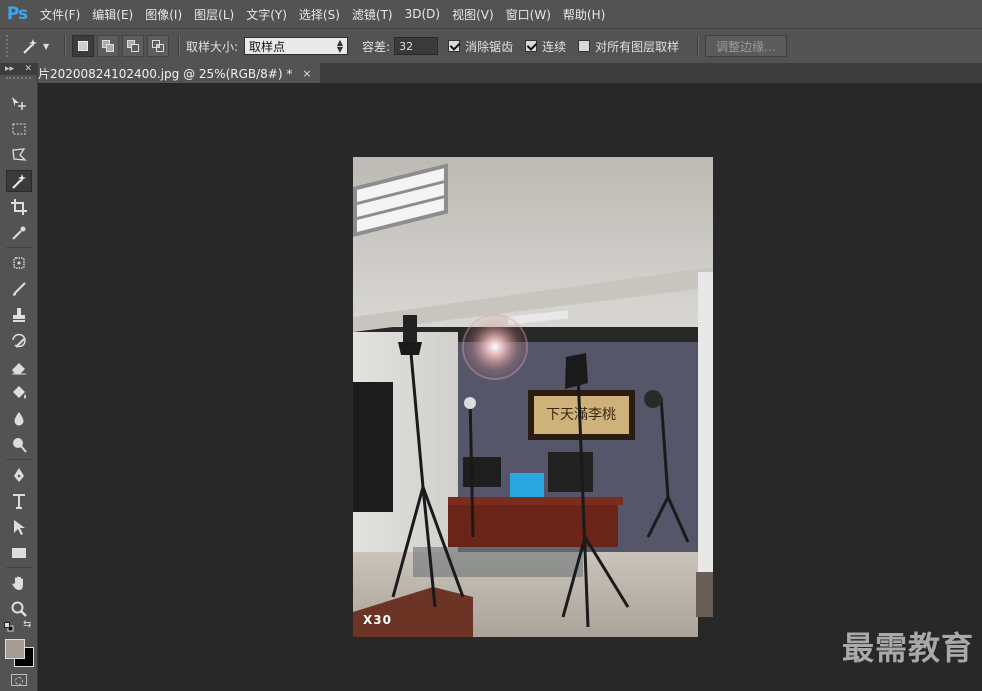 This screenshot has width=982, height=691. What do you see at coordinates (473, 14) in the screenshot?
I see `menu-view: 视图(V)` at bounding box center [473, 14].